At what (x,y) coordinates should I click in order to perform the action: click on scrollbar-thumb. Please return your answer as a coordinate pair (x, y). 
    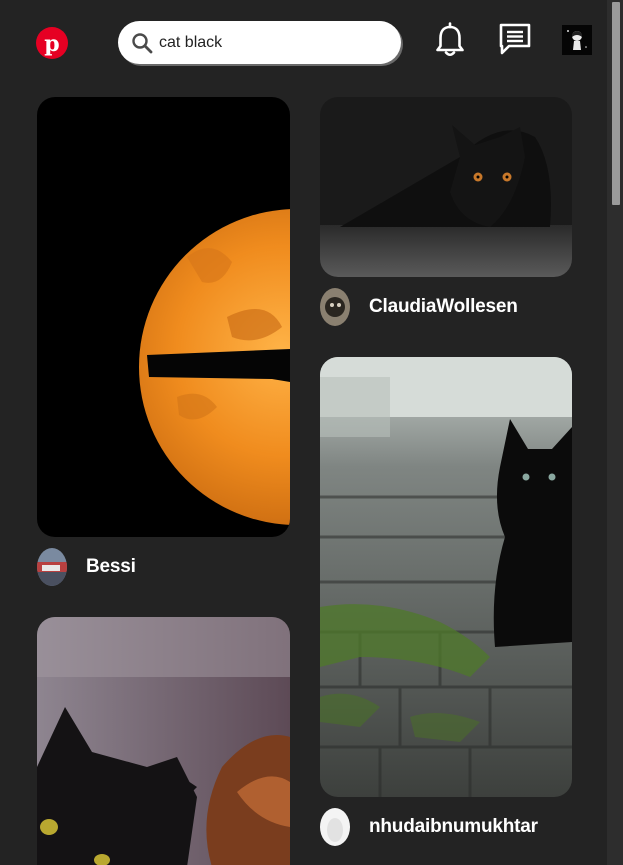
    Looking at the image, I should click on (616, 103).